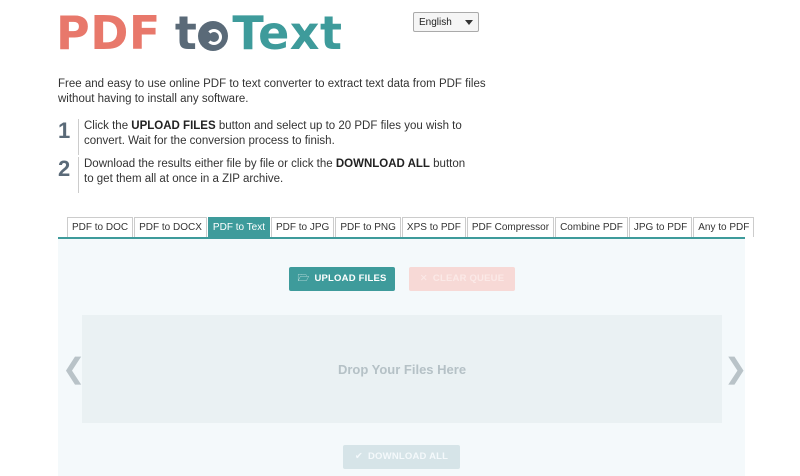  I want to click on logo-pdf-text: PDF, so click(108, 33).